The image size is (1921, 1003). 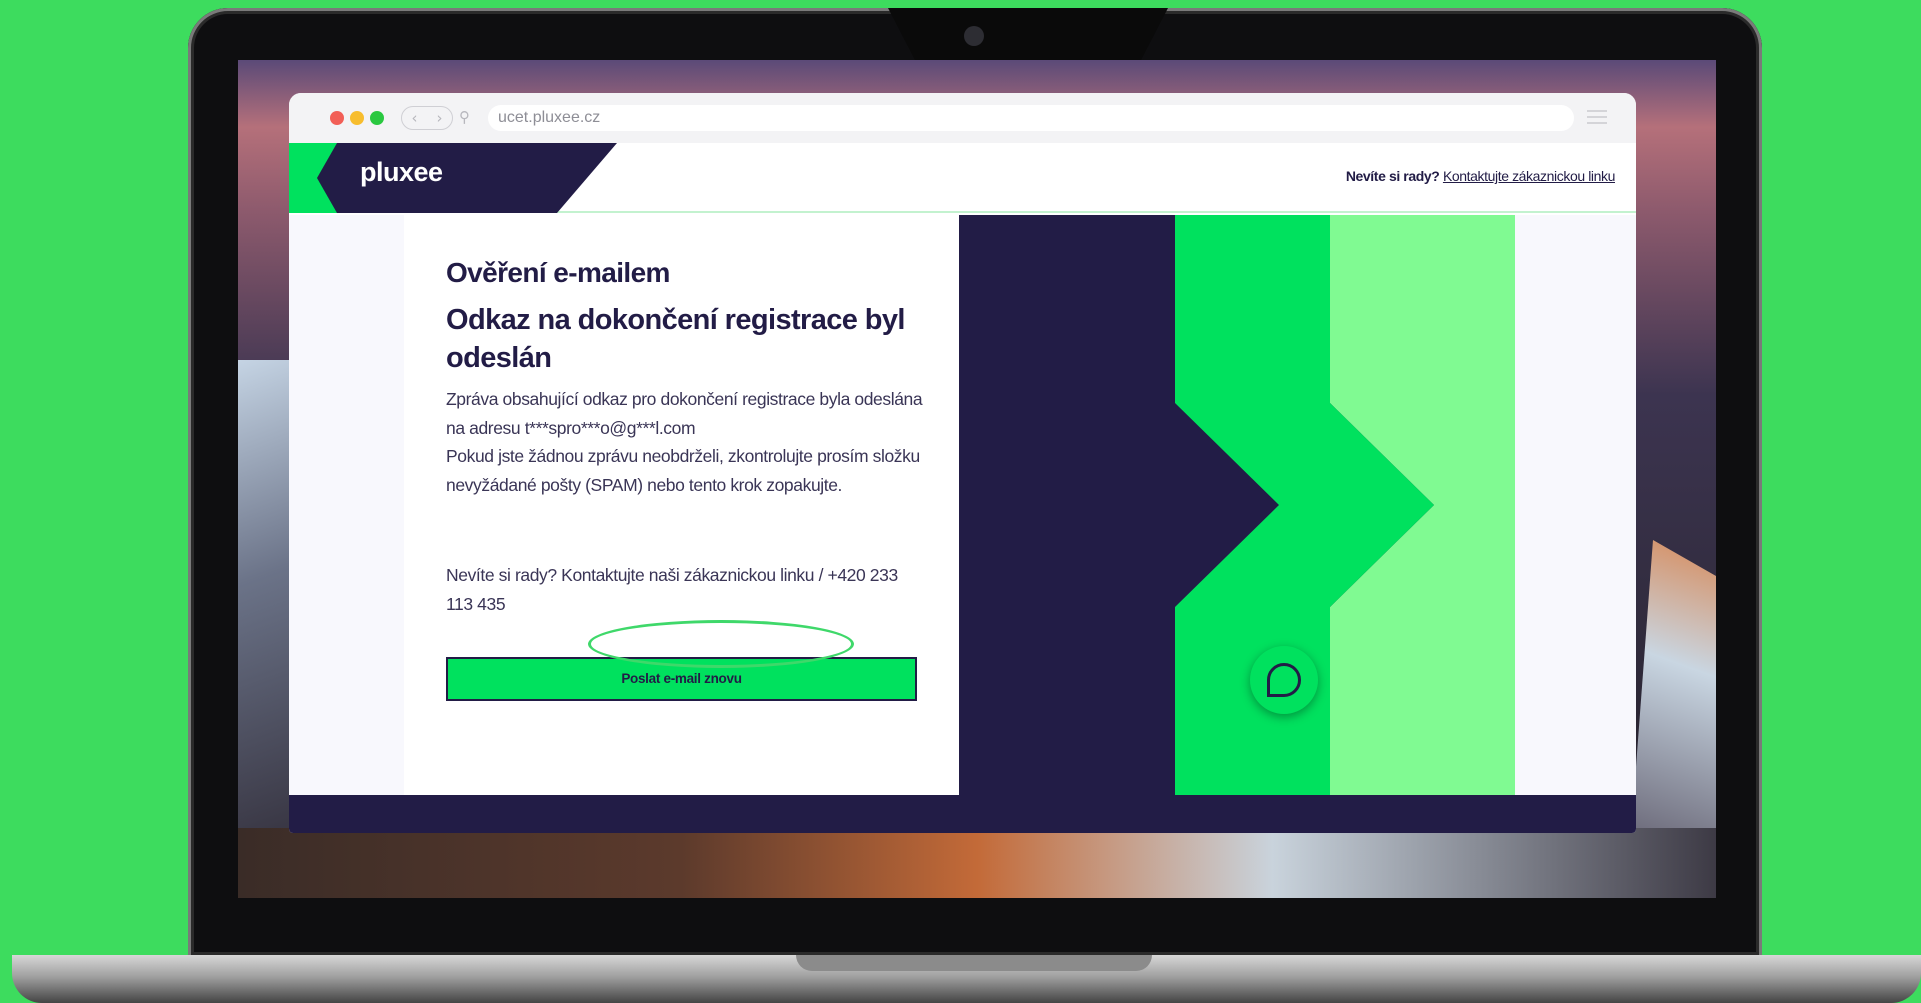 I want to click on laptop-hinge, so click(x=974, y=963).